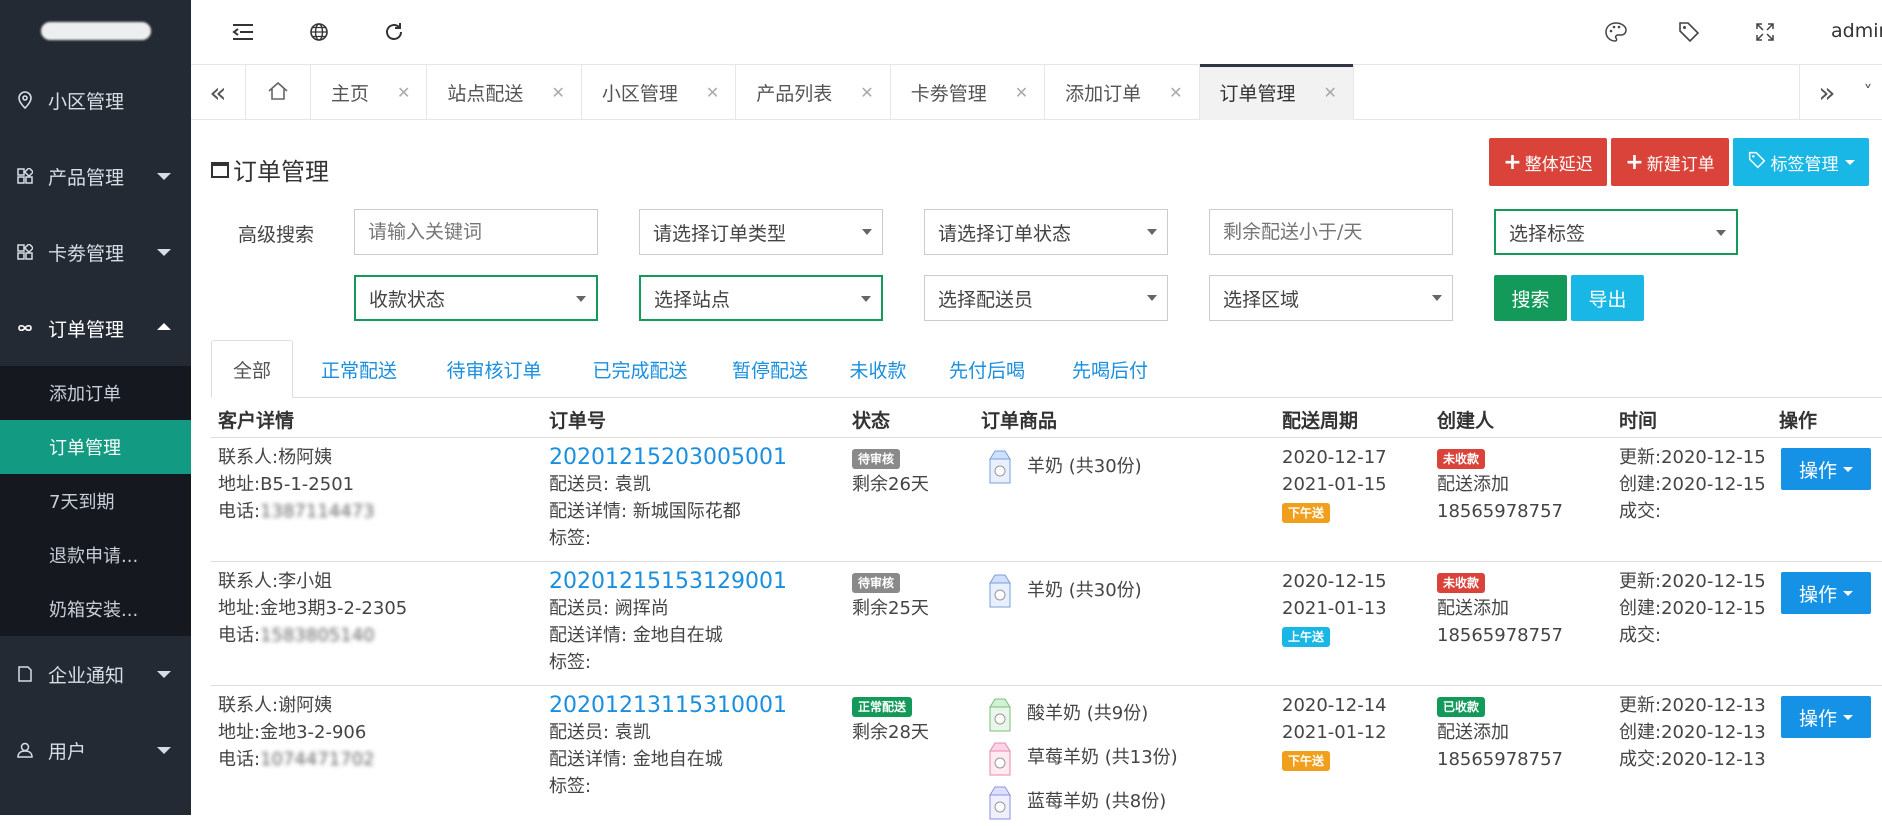  What do you see at coordinates (1680, 164) in the screenshot?
I see `button-label: 新建订单` at bounding box center [1680, 164].